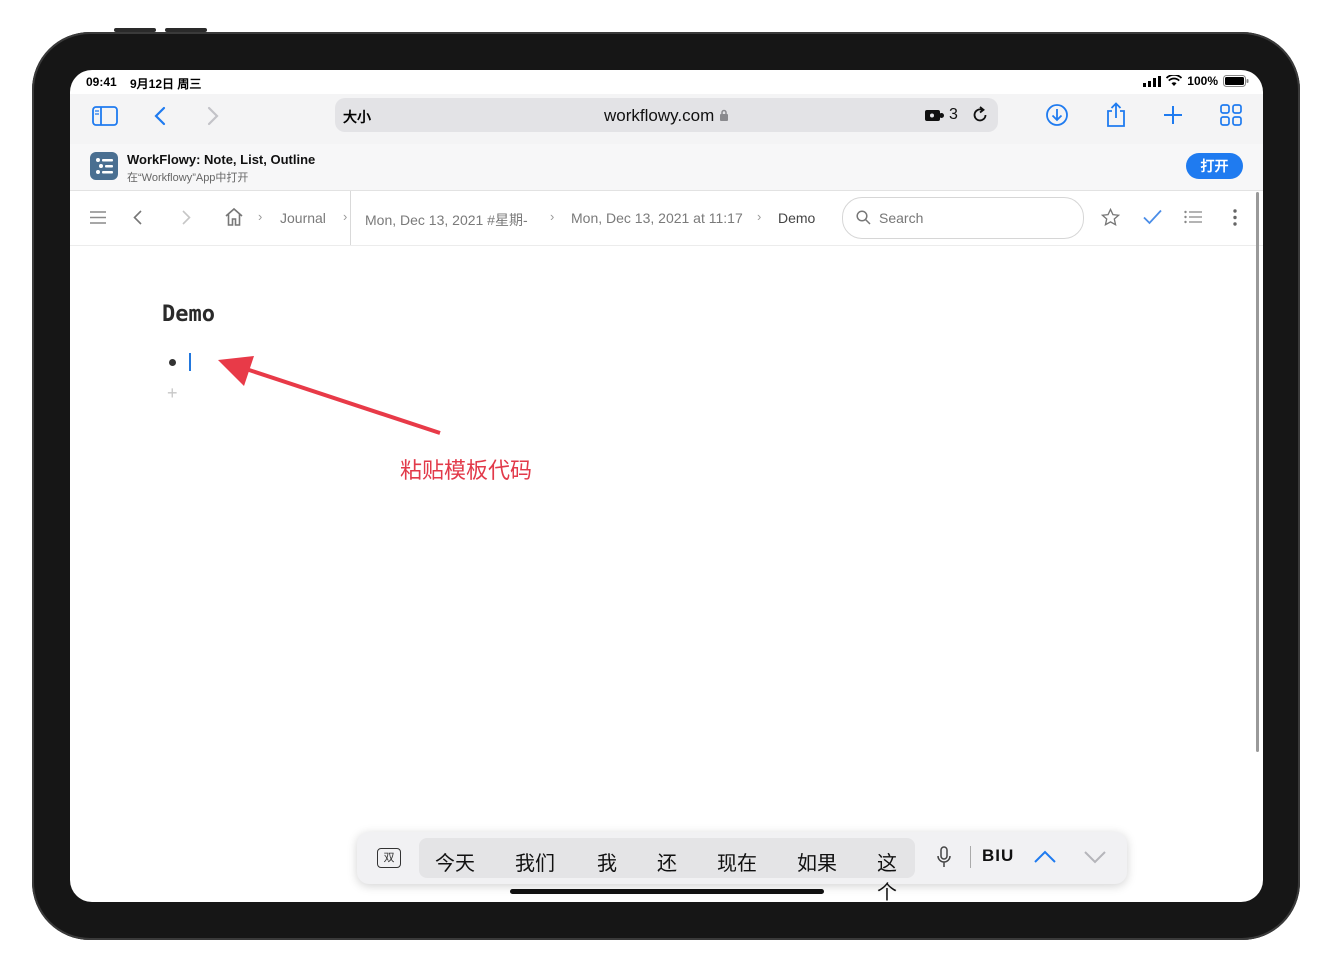  What do you see at coordinates (863, 217) in the screenshot?
I see `search-icon` at bounding box center [863, 217].